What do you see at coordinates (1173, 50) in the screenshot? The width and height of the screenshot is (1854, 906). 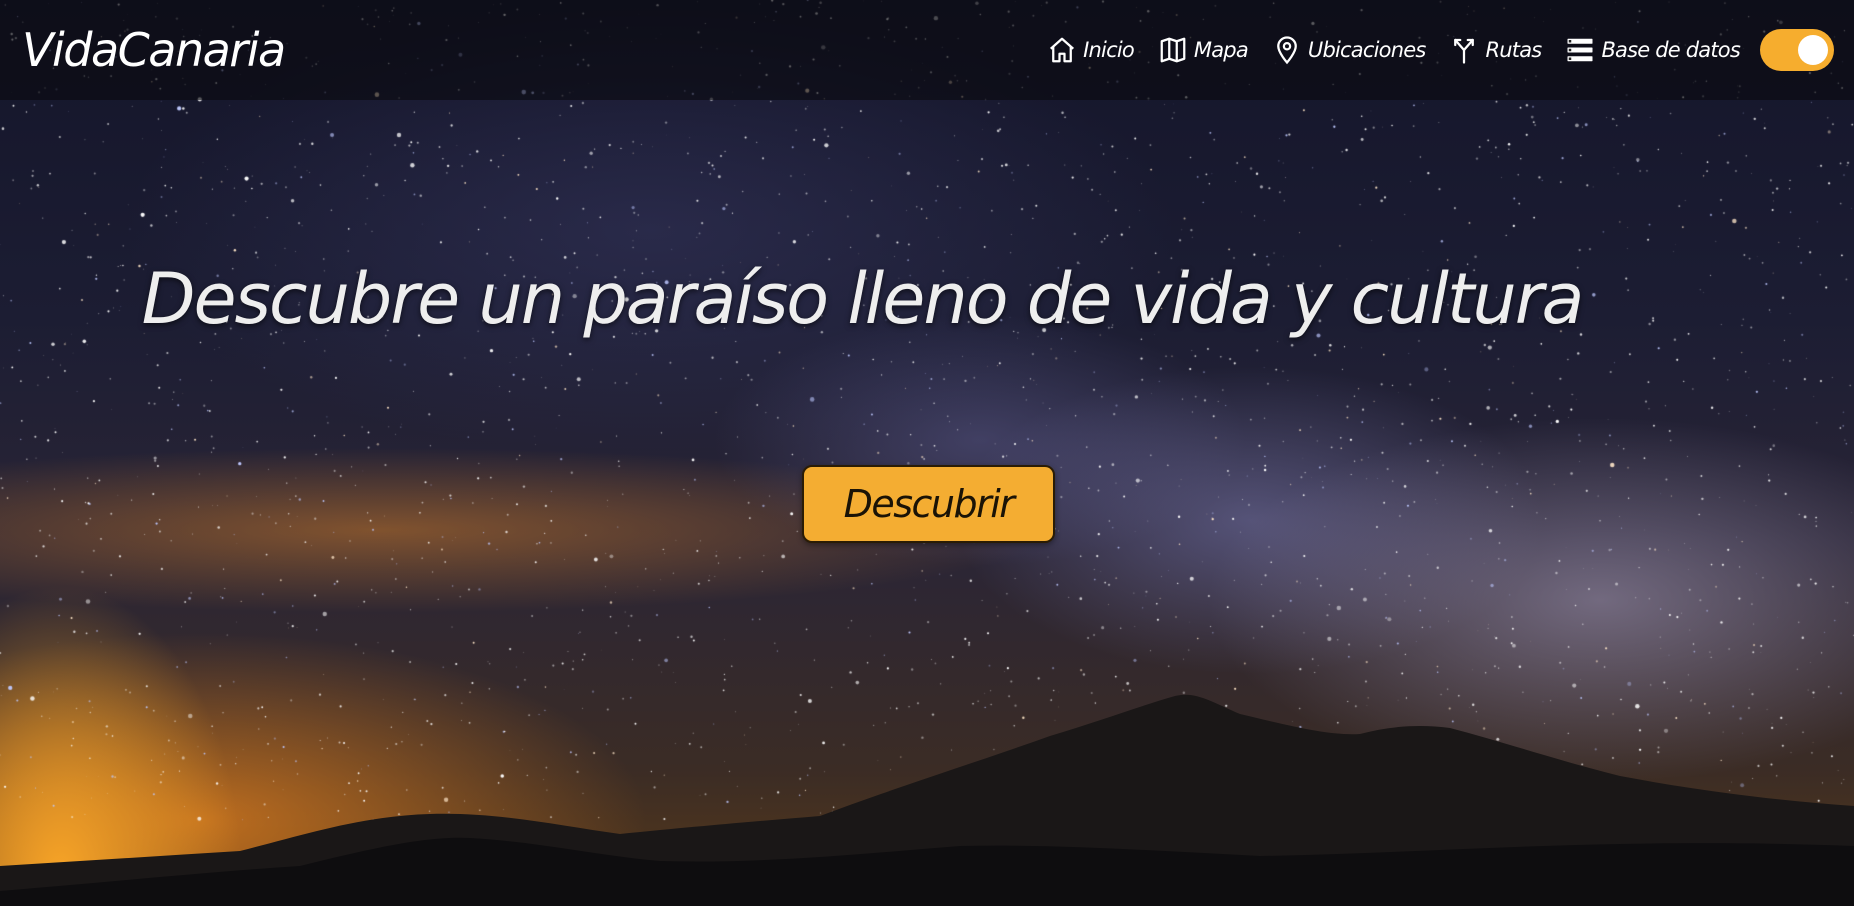 I see `map-icon` at bounding box center [1173, 50].